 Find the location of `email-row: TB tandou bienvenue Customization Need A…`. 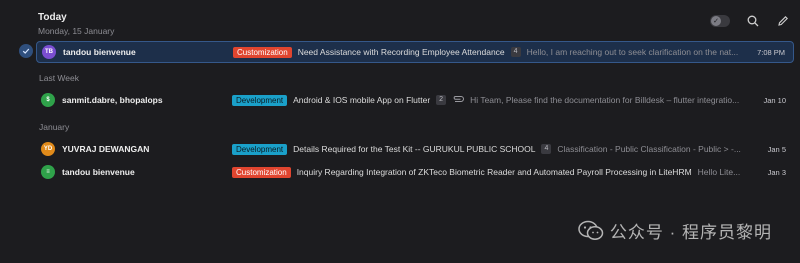

email-row: TB tandou bienvenue Customization Need A… is located at coordinates (415, 52).